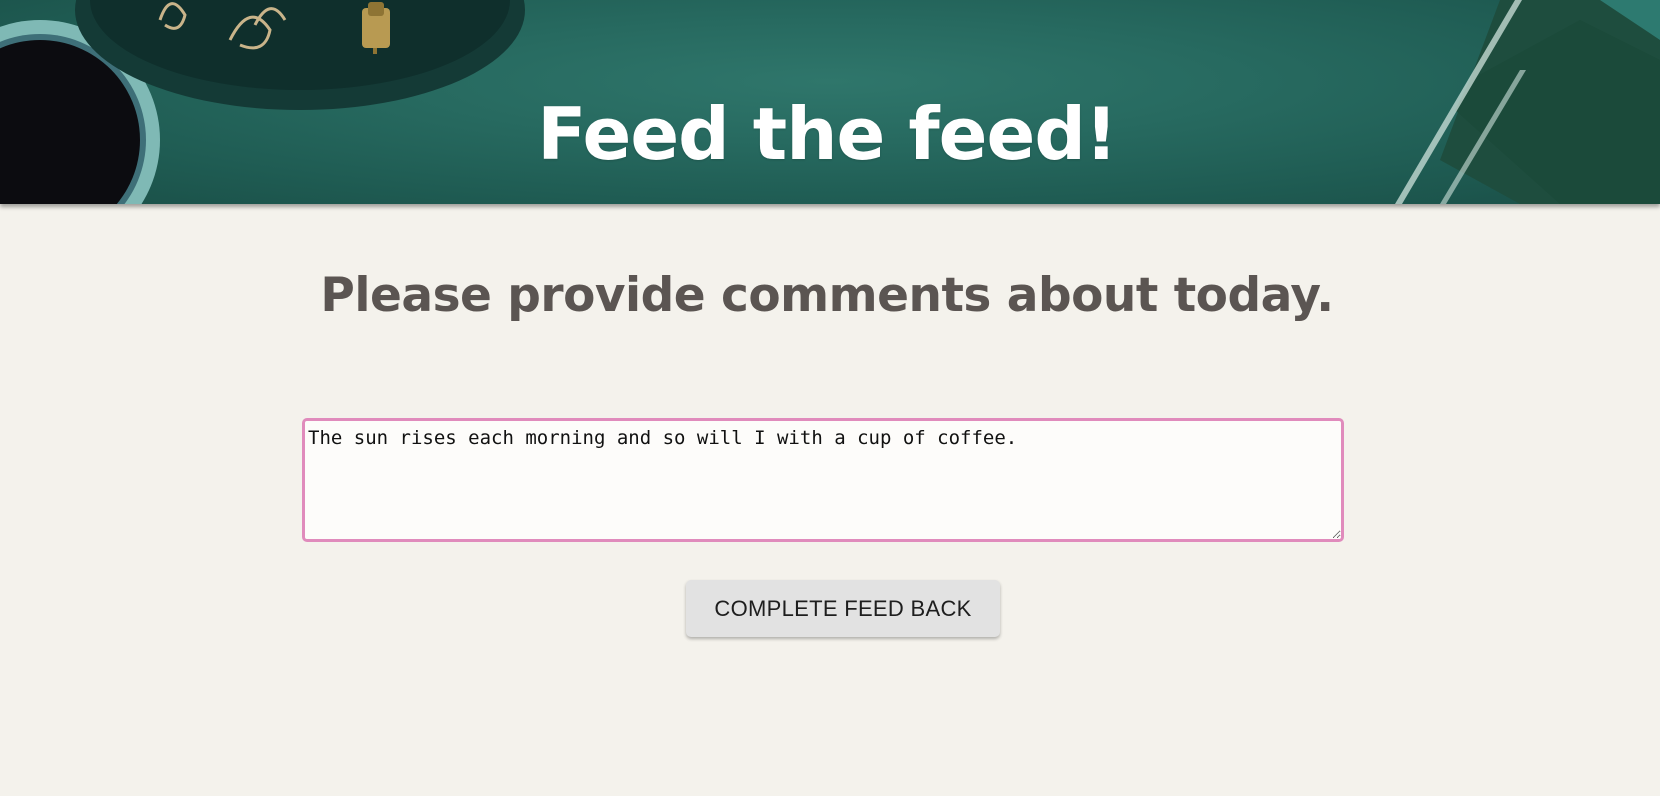 The height and width of the screenshot is (796, 1660). Describe the element at coordinates (827, 295) in the screenshot. I see `form-heading: Please provide comments about today.` at that location.